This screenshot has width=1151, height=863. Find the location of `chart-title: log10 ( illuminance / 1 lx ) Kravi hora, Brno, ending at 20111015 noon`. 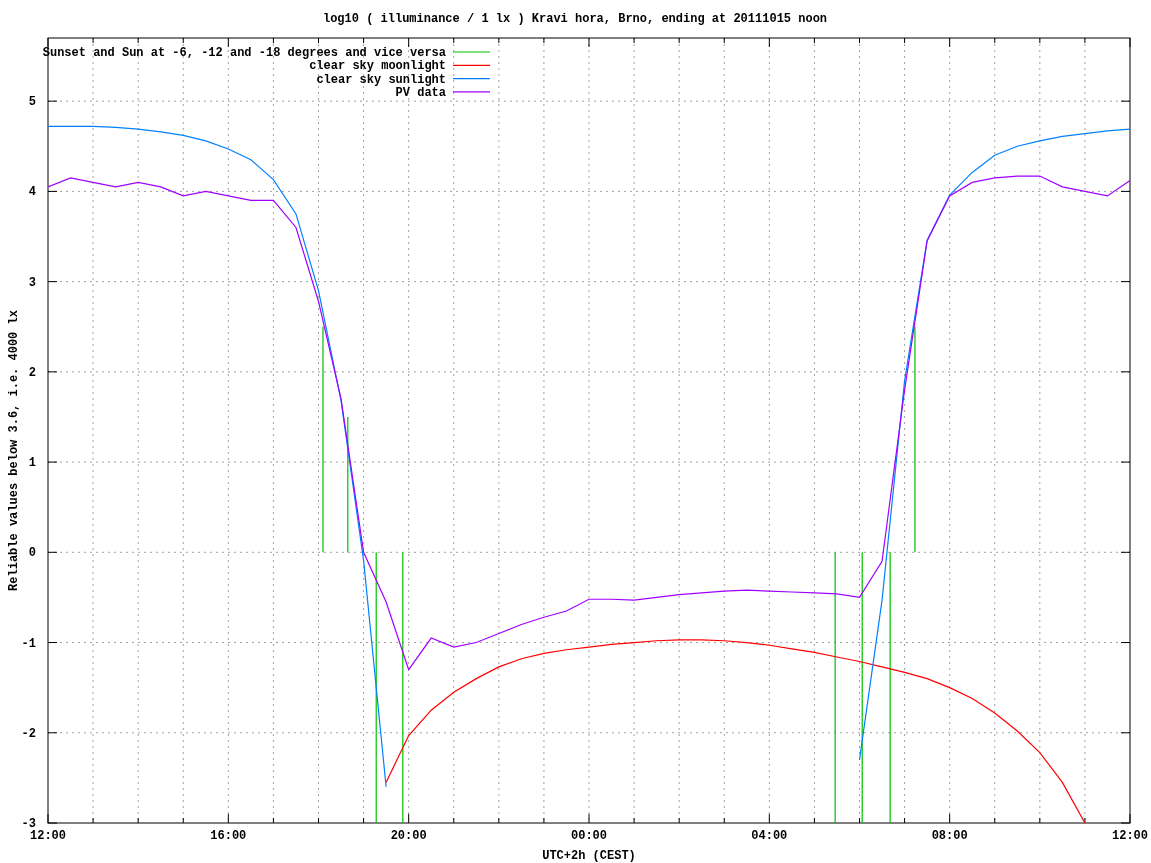

chart-title: log10 ( illuminance / 1 lx ) Kravi hora, Brno, ending at 20111015 noon is located at coordinates (575, 19).